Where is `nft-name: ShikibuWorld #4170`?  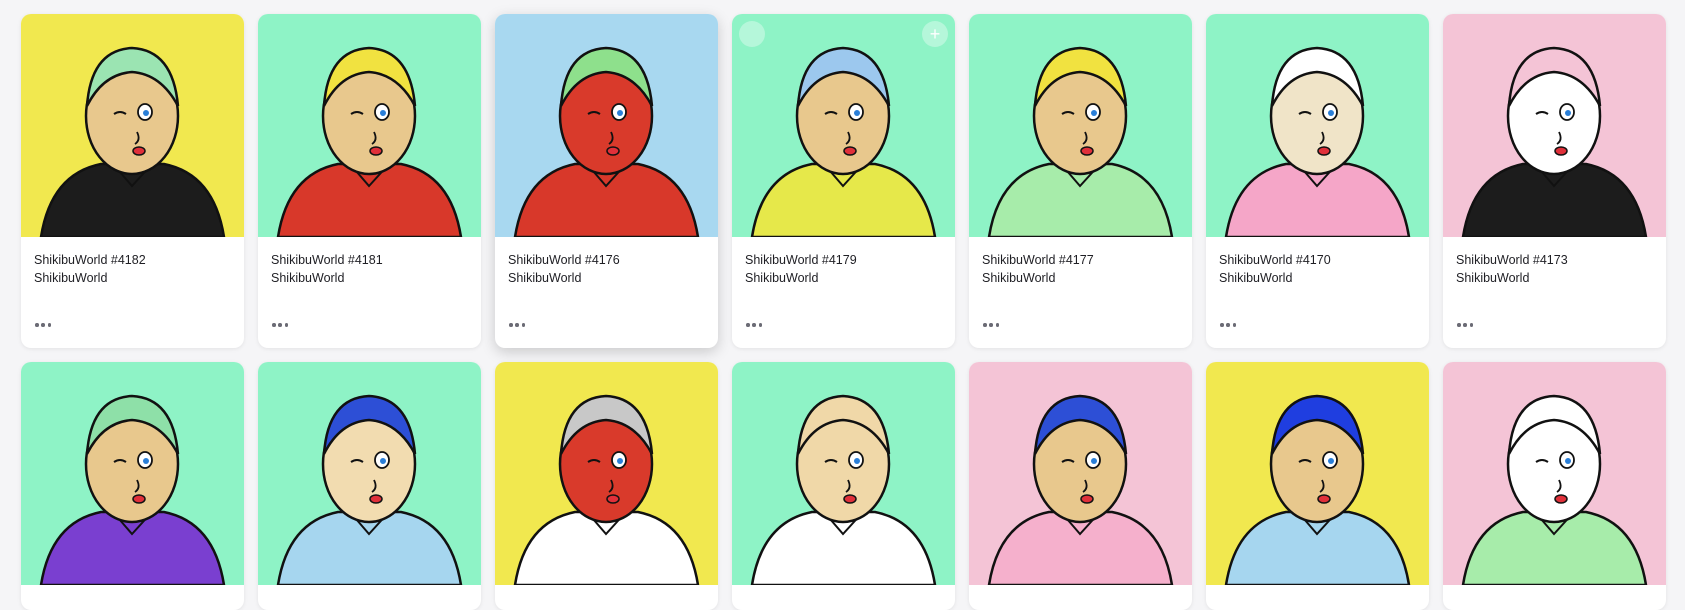
nft-name: ShikibuWorld #4170 is located at coordinates (1317, 260).